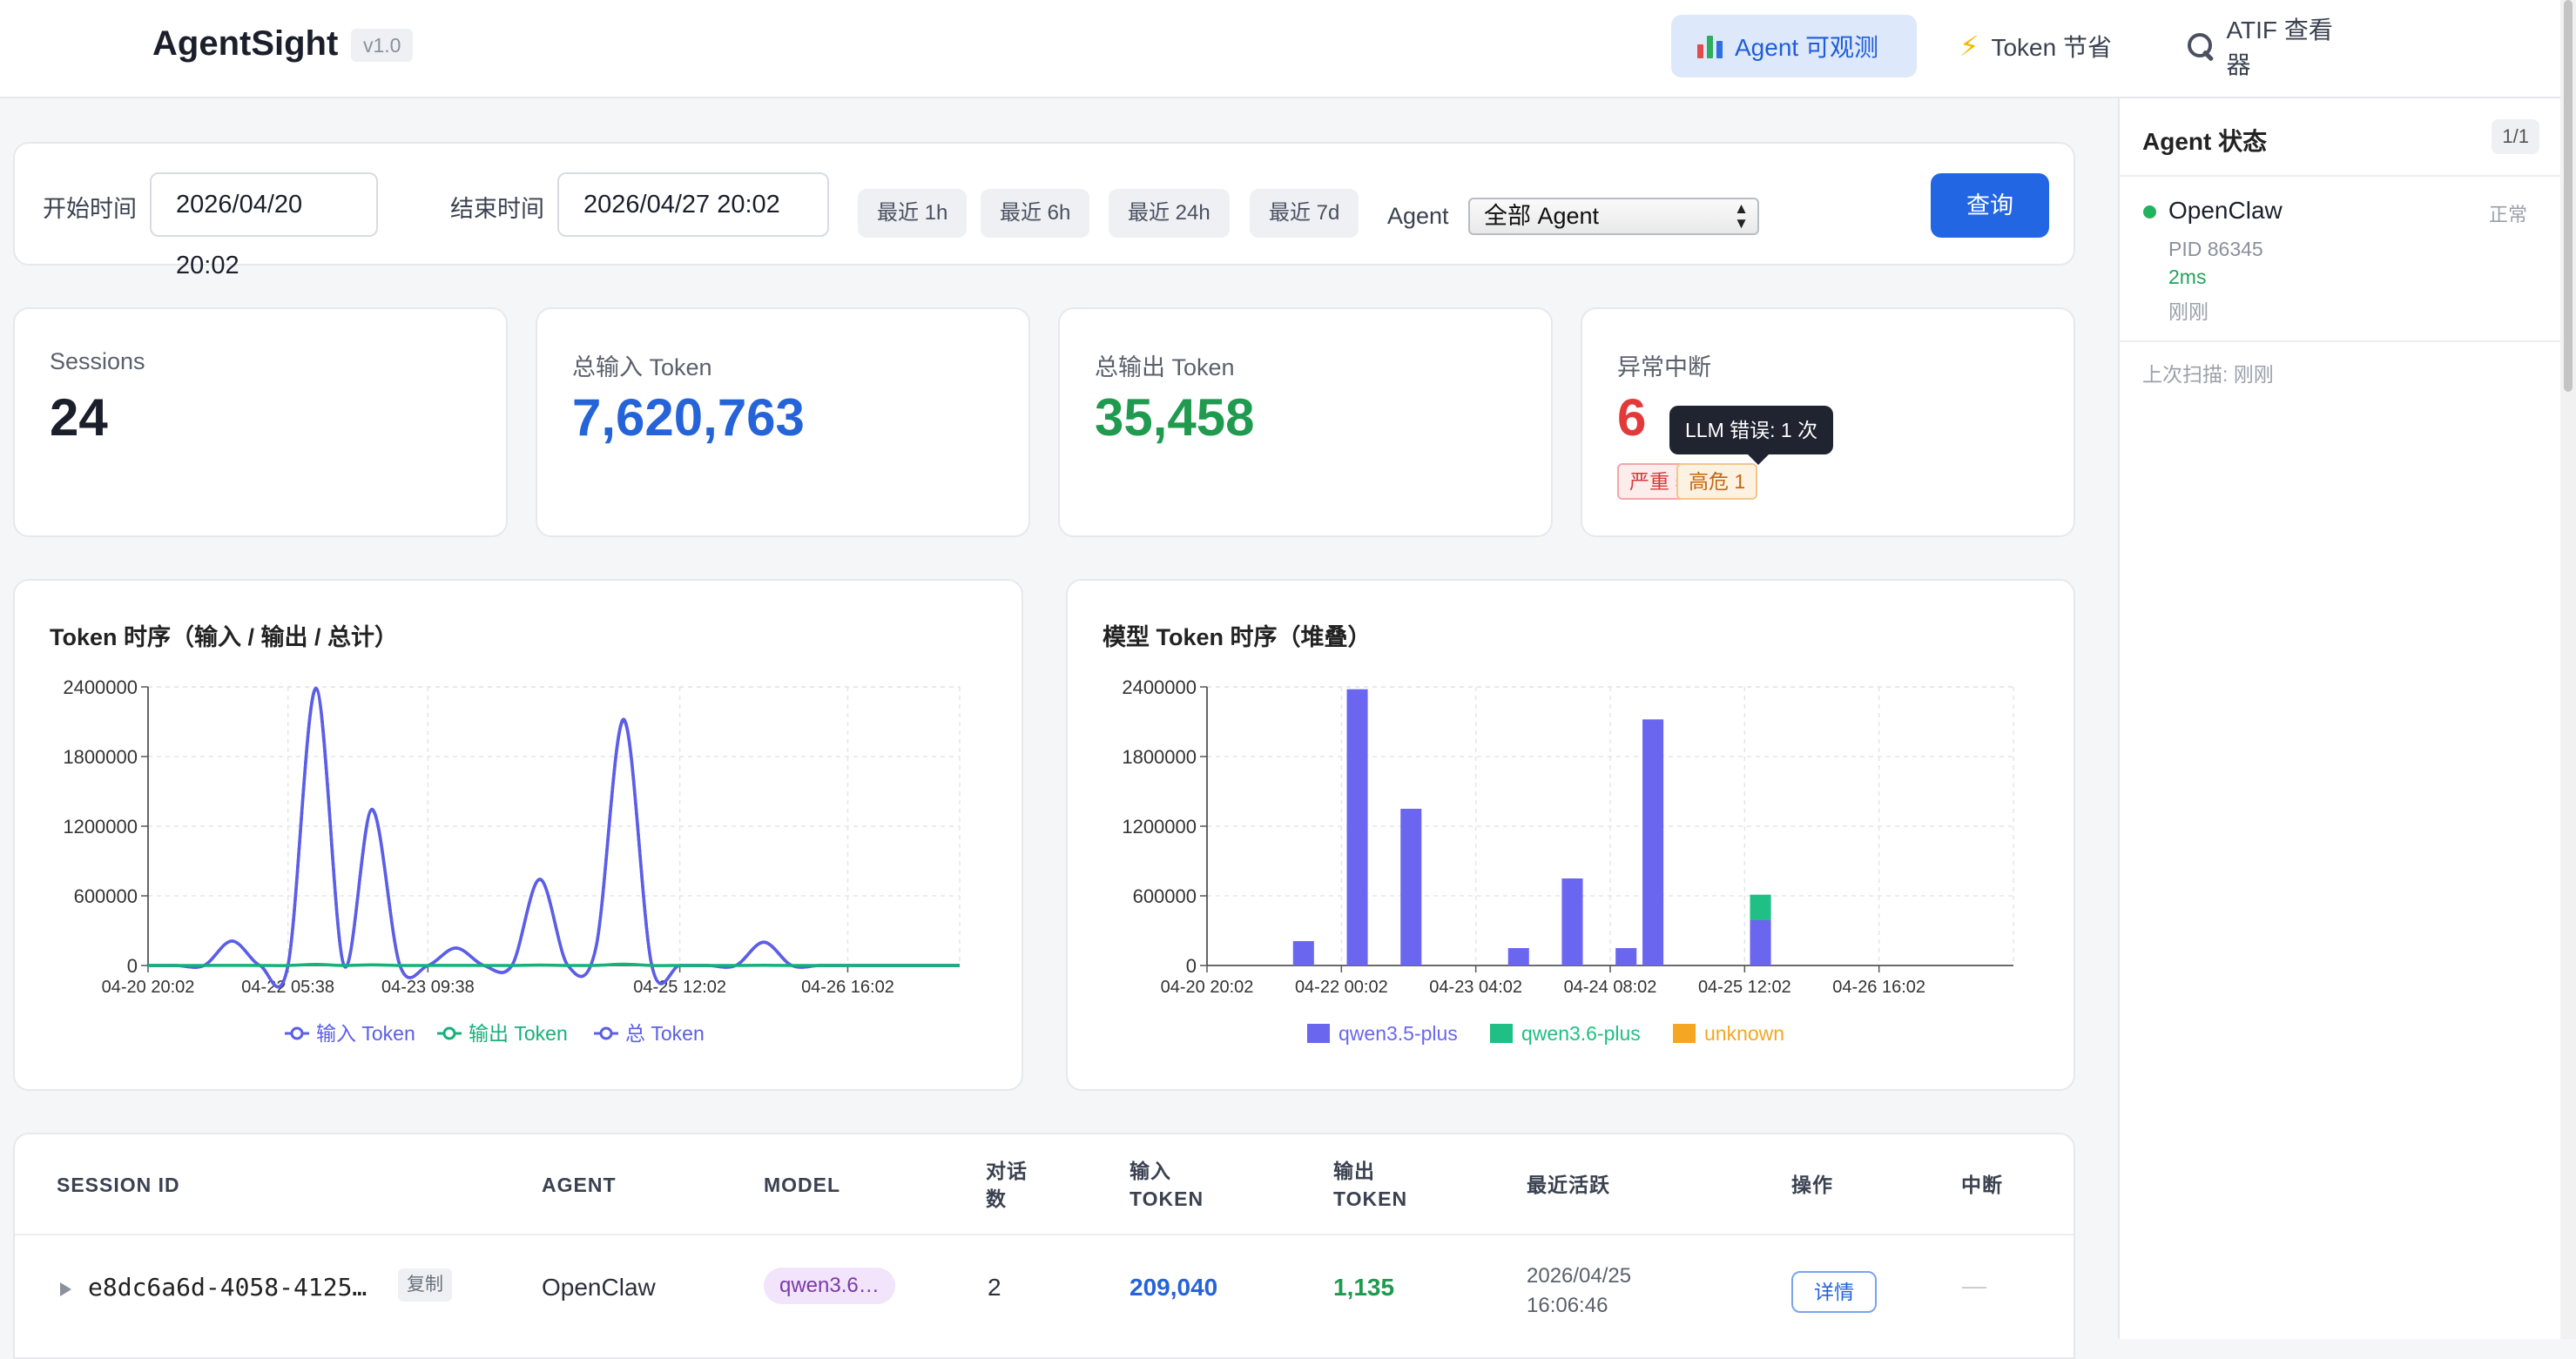 This screenshot has width=2576, height=1359. Describe the element at coordinates (1982, 1185) in the screenshot. I see `col-header-interrupt: 中断` at that location.